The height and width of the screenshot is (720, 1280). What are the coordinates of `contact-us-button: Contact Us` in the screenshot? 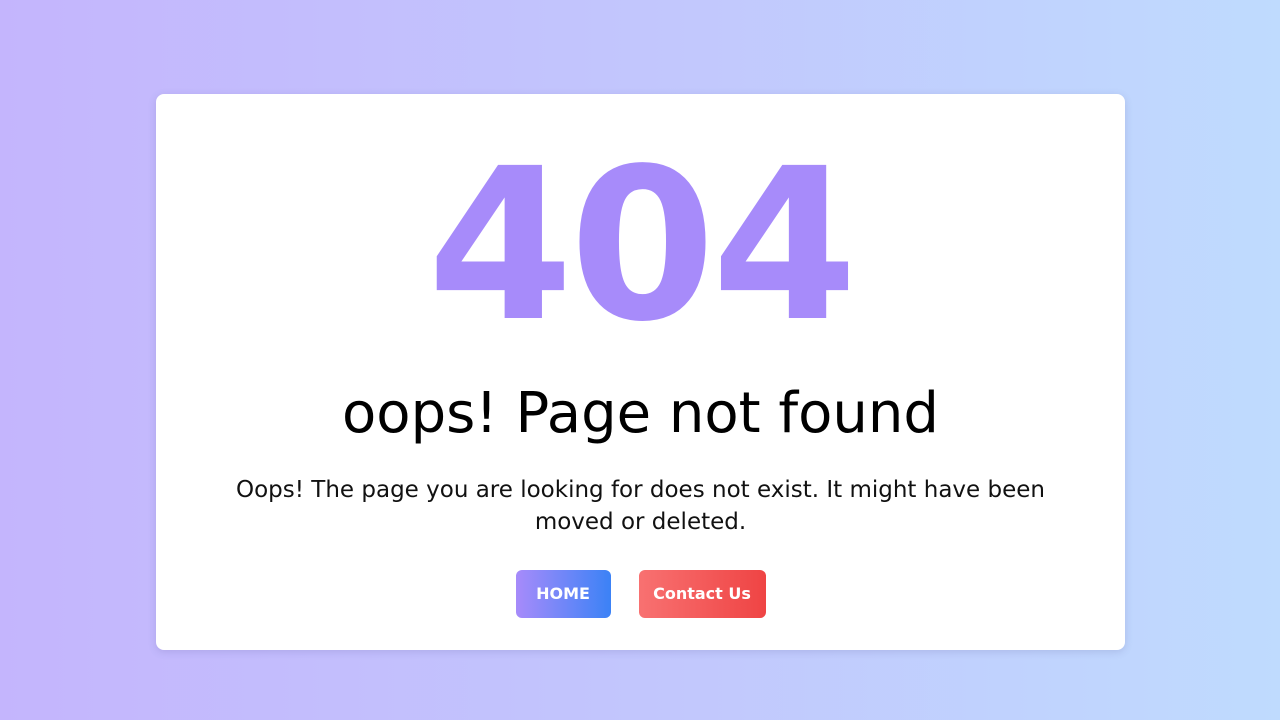 It's located at (702, 594).